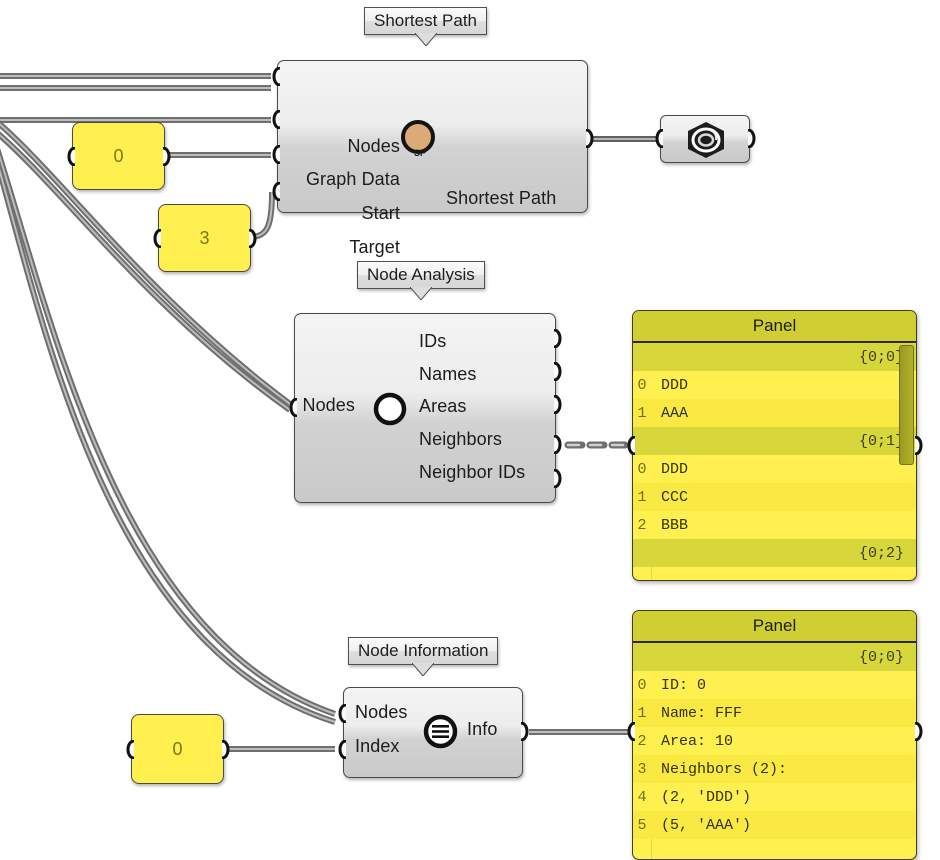 The width and height of the screenshot is (940, 860). Describe the element at coordinates (557, 444) in the screenshot. I see `port-out-neighbors` at that location.